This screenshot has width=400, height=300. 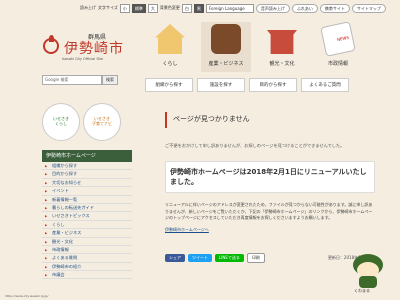 What do you see at coordinates (170, 39) in the screenshot?
I see `house-icon` at bounding box center [170, 39].